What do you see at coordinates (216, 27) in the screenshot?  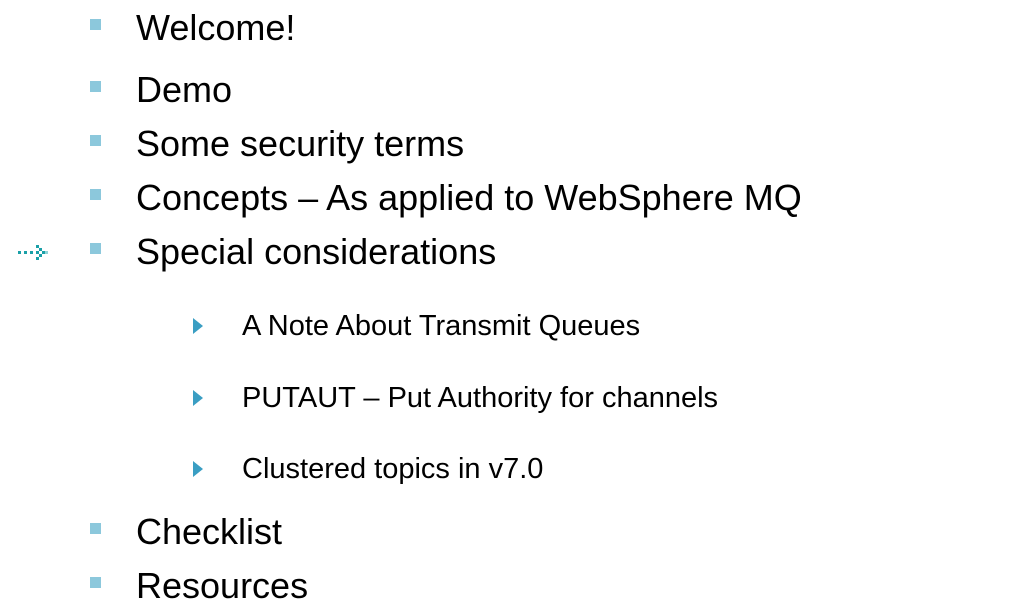 I see `agenda-item-label: Welcome!` at bounding box center [216, 27].